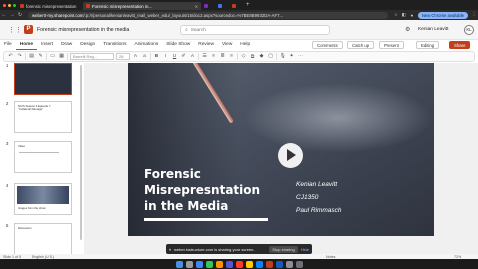 The height and width of the screenshot is (269, 478). What do you see at coordinates (269, 264) in the screenshot?
I see `powerpoint-icon` at bounding box center [269, 264].